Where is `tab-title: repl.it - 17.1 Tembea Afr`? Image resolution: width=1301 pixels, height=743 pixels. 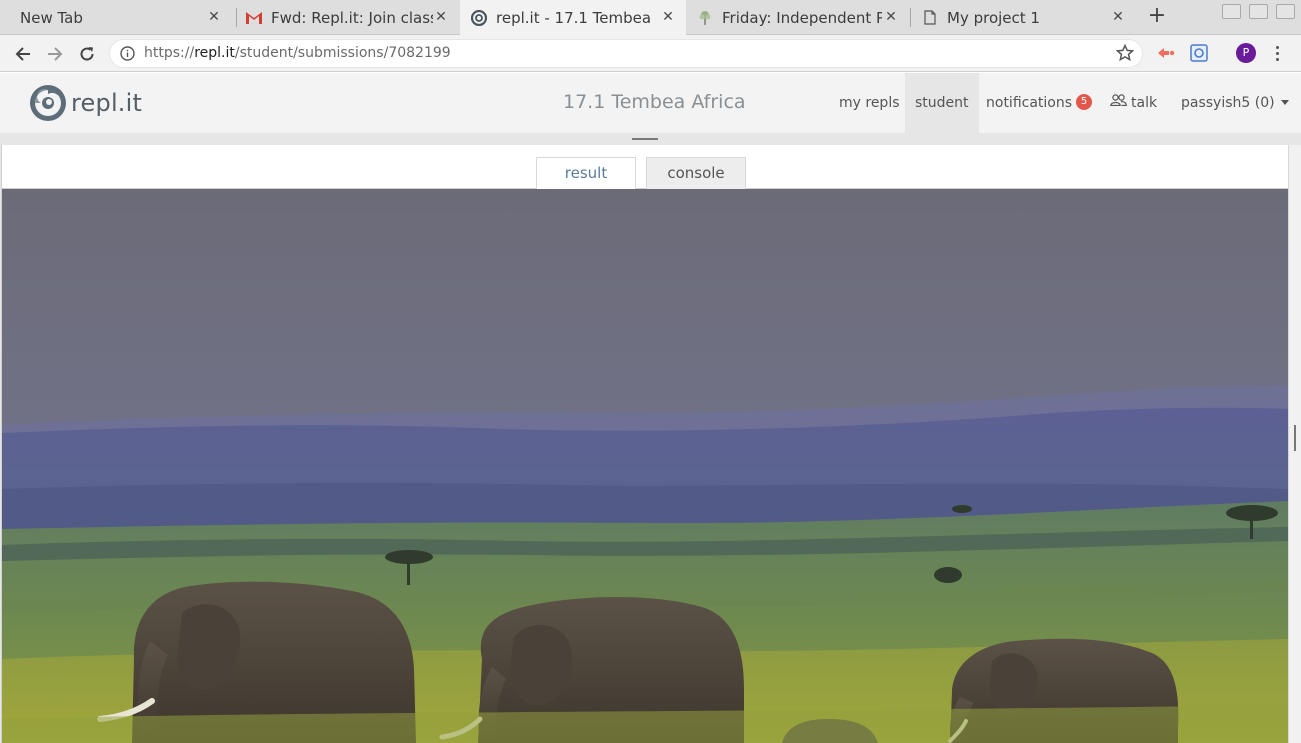
tab-title: repl.it - 17.1 Tembea Afr is located at coordinates (576, 17).